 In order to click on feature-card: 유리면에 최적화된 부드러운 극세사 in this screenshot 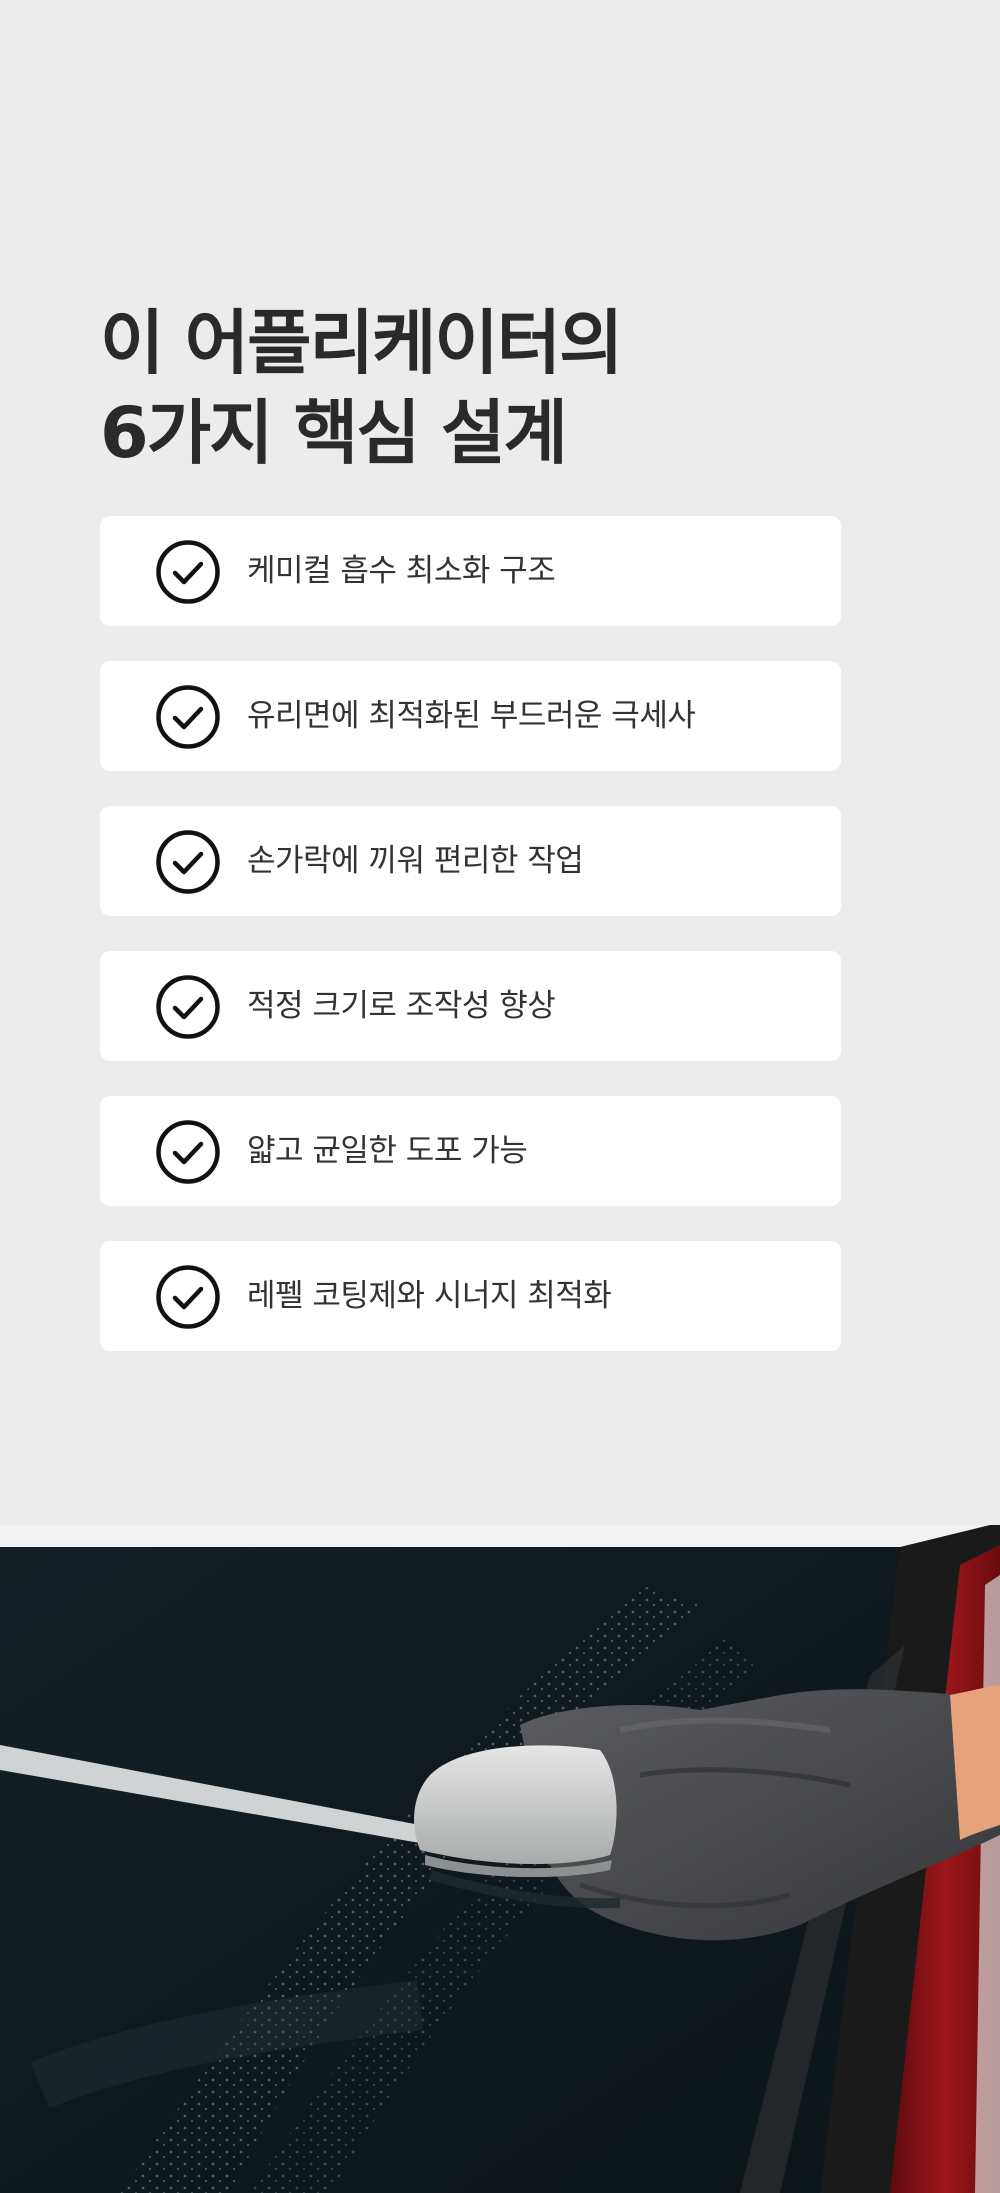, I will do `click(470, 716)`.